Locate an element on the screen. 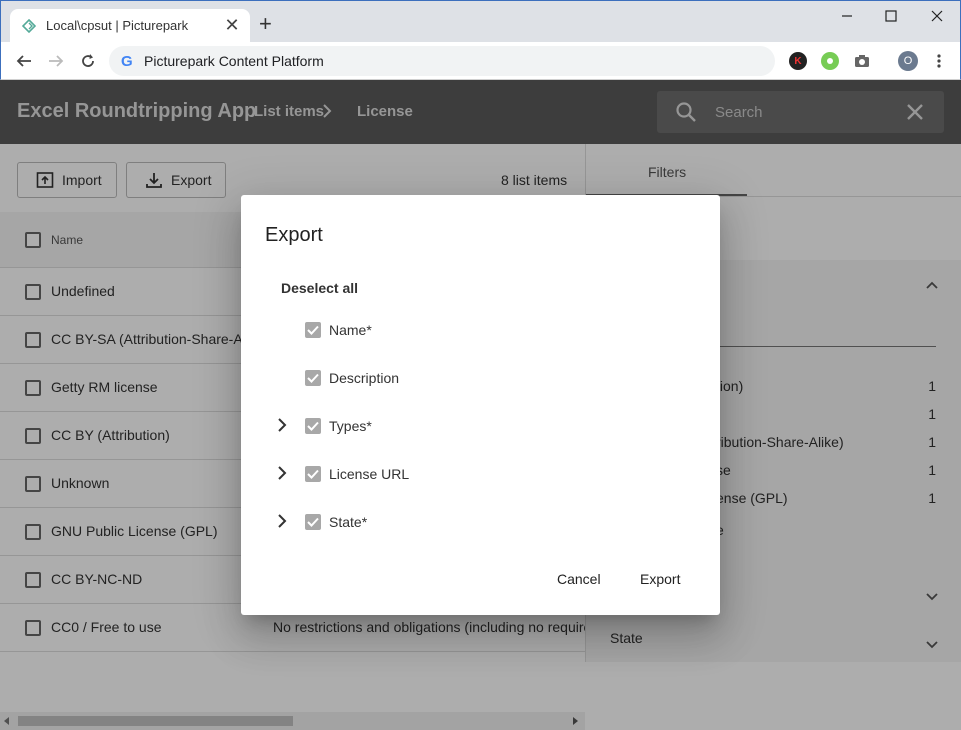 This screenshot has height=730, width=961. cancel-button: Cancel is located at coordinates (579, 579).